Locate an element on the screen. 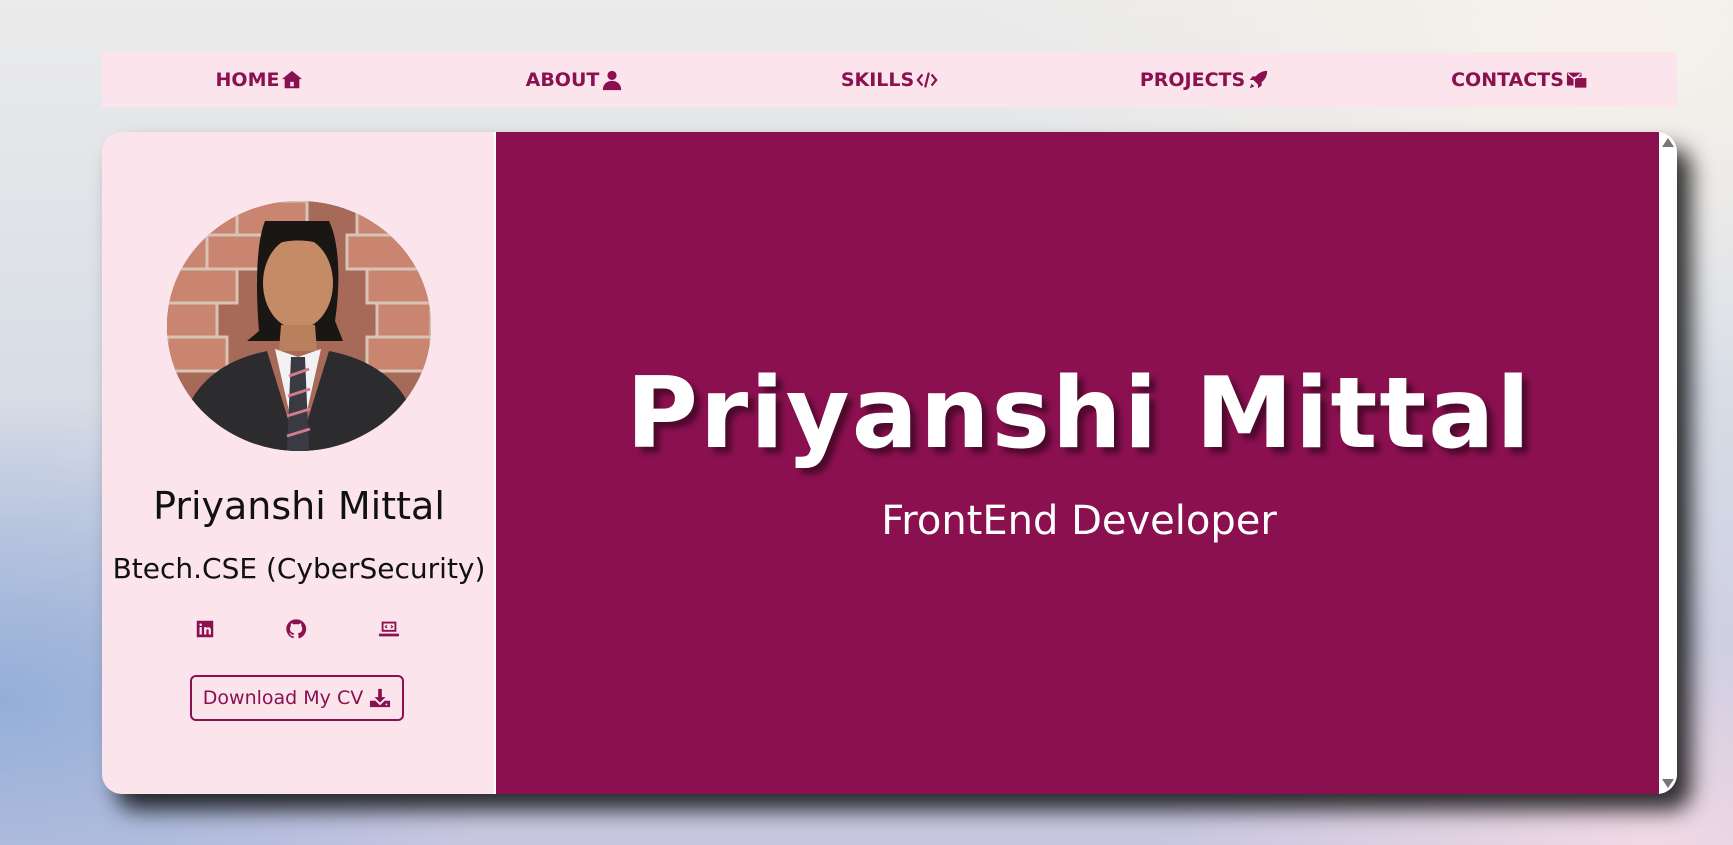 The height and width of the screenshot is (845, 1733). profile-name: Priyanshi Mittal is located at coordinates (299, 506).